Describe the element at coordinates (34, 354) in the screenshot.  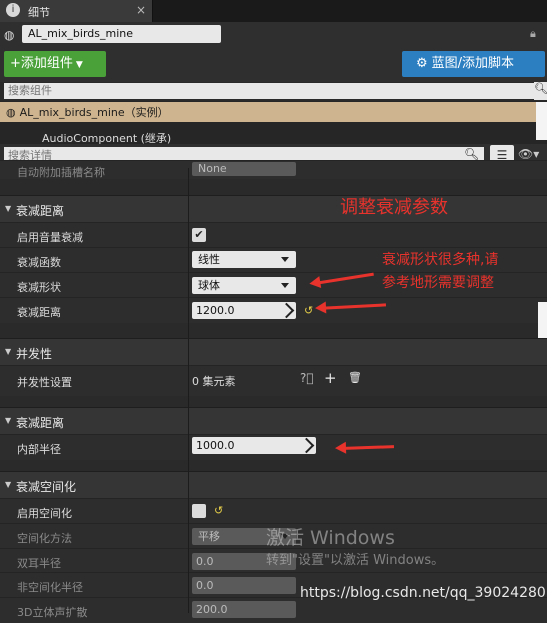
I see `category-title: 并发性` at that location.